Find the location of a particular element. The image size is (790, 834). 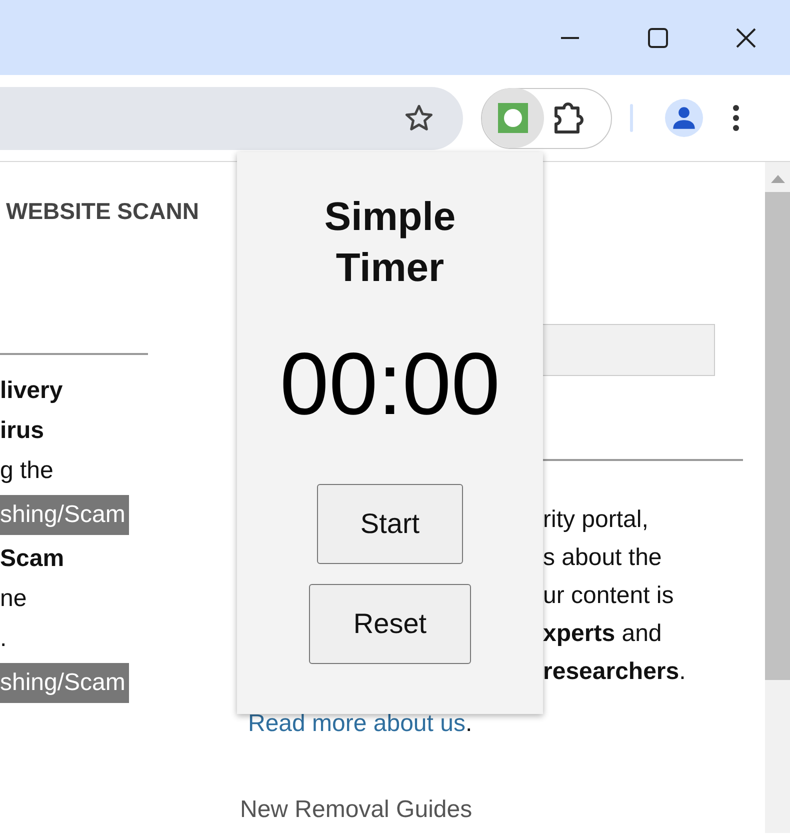

read-more-link: Read more about us is located at coordinates (357, 724).